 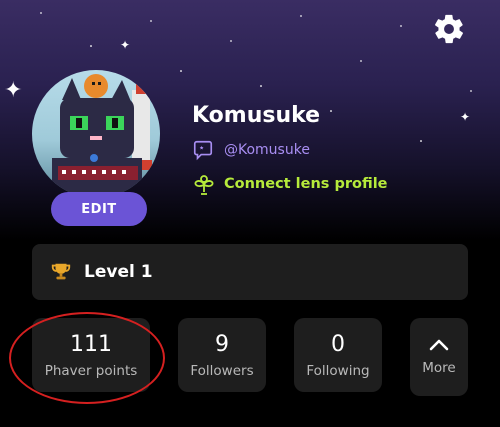 I want to click on connect-lens-profile-link: Connect lens profile, so click(x=290, y=184).